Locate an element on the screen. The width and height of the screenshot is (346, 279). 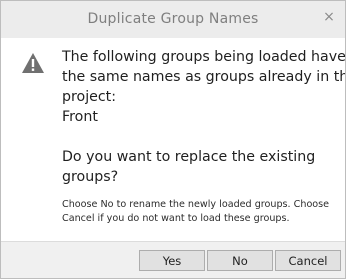
button-bar: Yes No Cancel is located at coordinates (173, 259).